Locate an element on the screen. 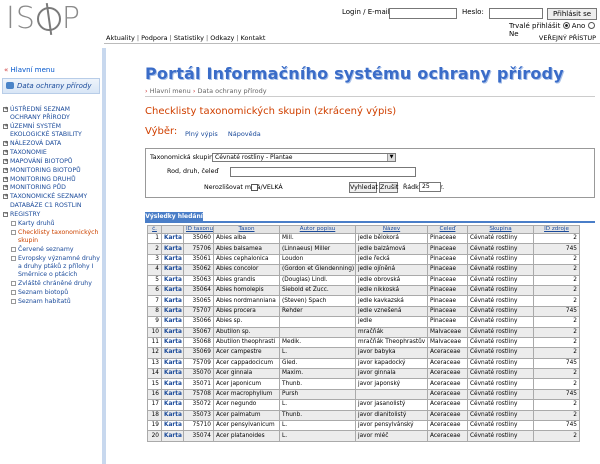 The image size is (600, 464). sidebar-subitem: Karty druhů is located at coordinates (52, 224).